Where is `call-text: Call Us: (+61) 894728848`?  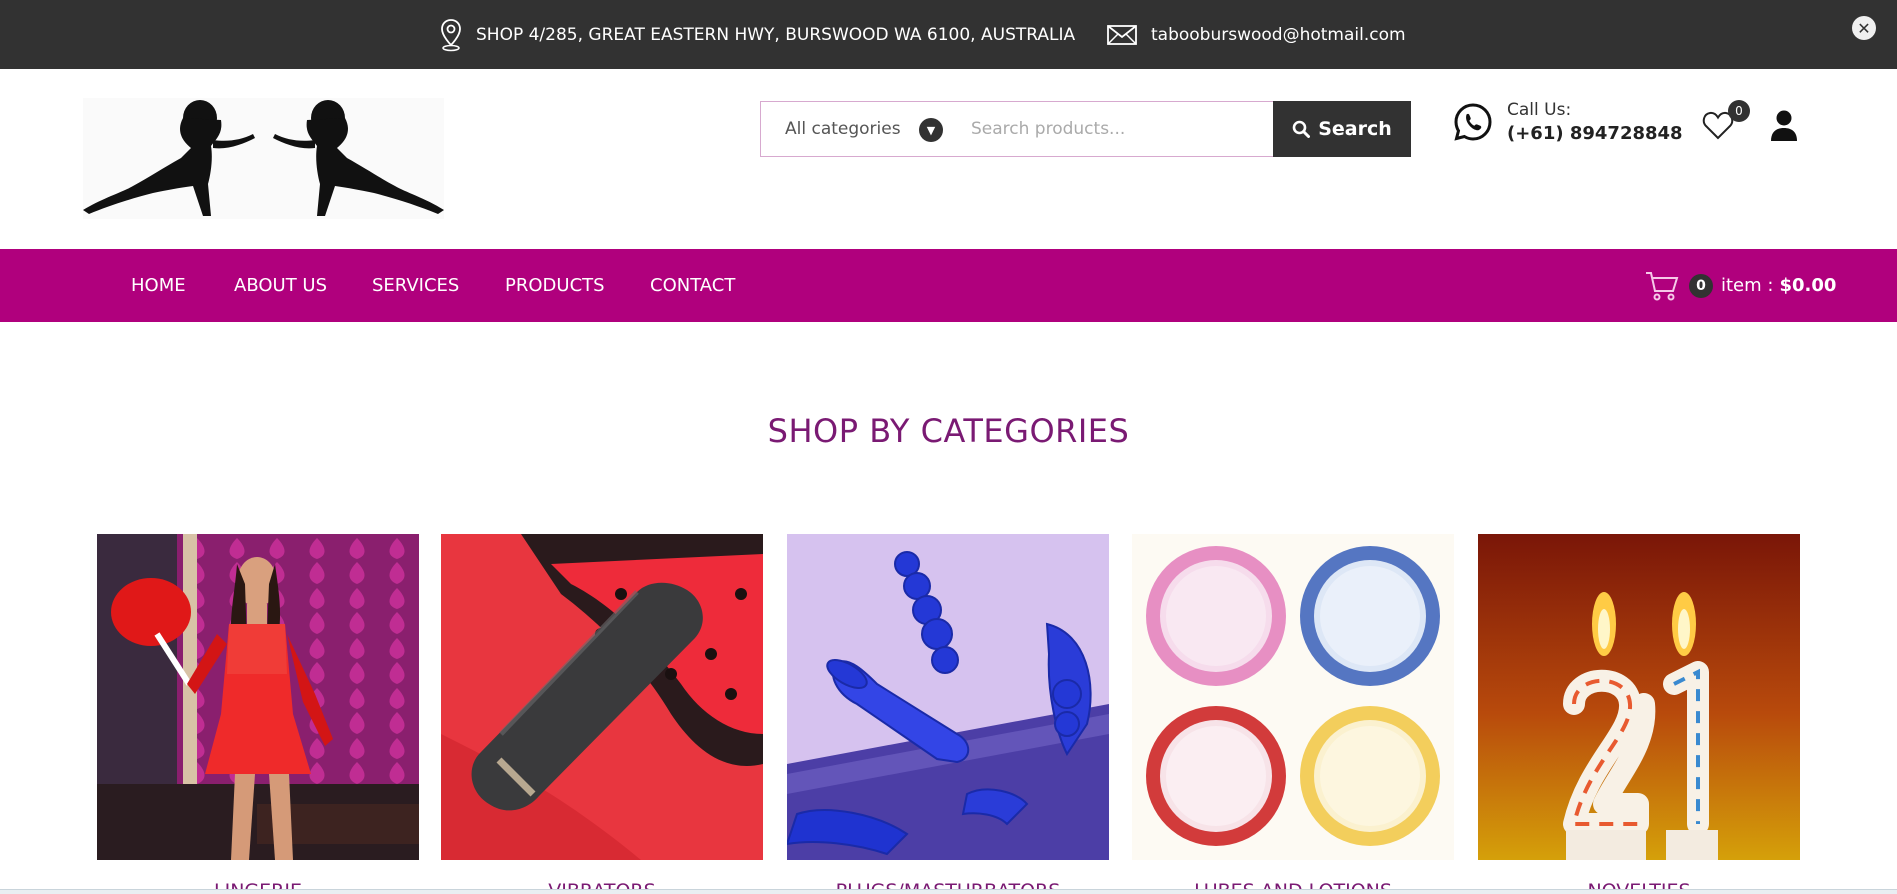
call-text: Call Us: (+61) 894728848 is located at coordinates (1595, 122).